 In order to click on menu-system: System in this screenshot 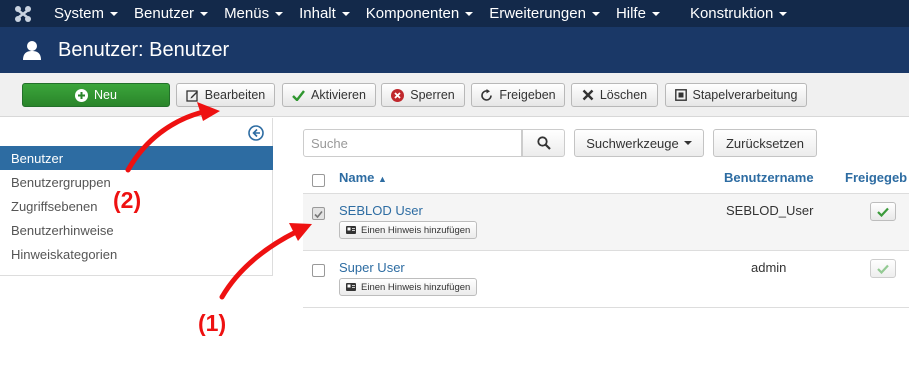, I will do `click(86, 13)`.